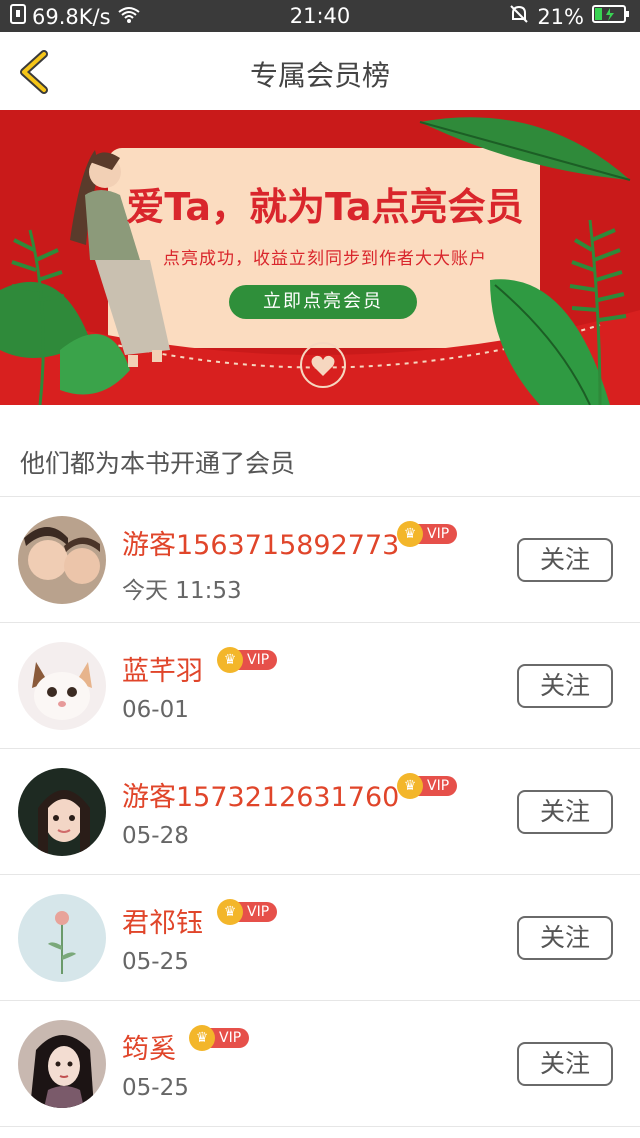 The width and height of the screenshot is (640, 1138). I want to click on page-title: 专属会员榜, so click(319, 75).